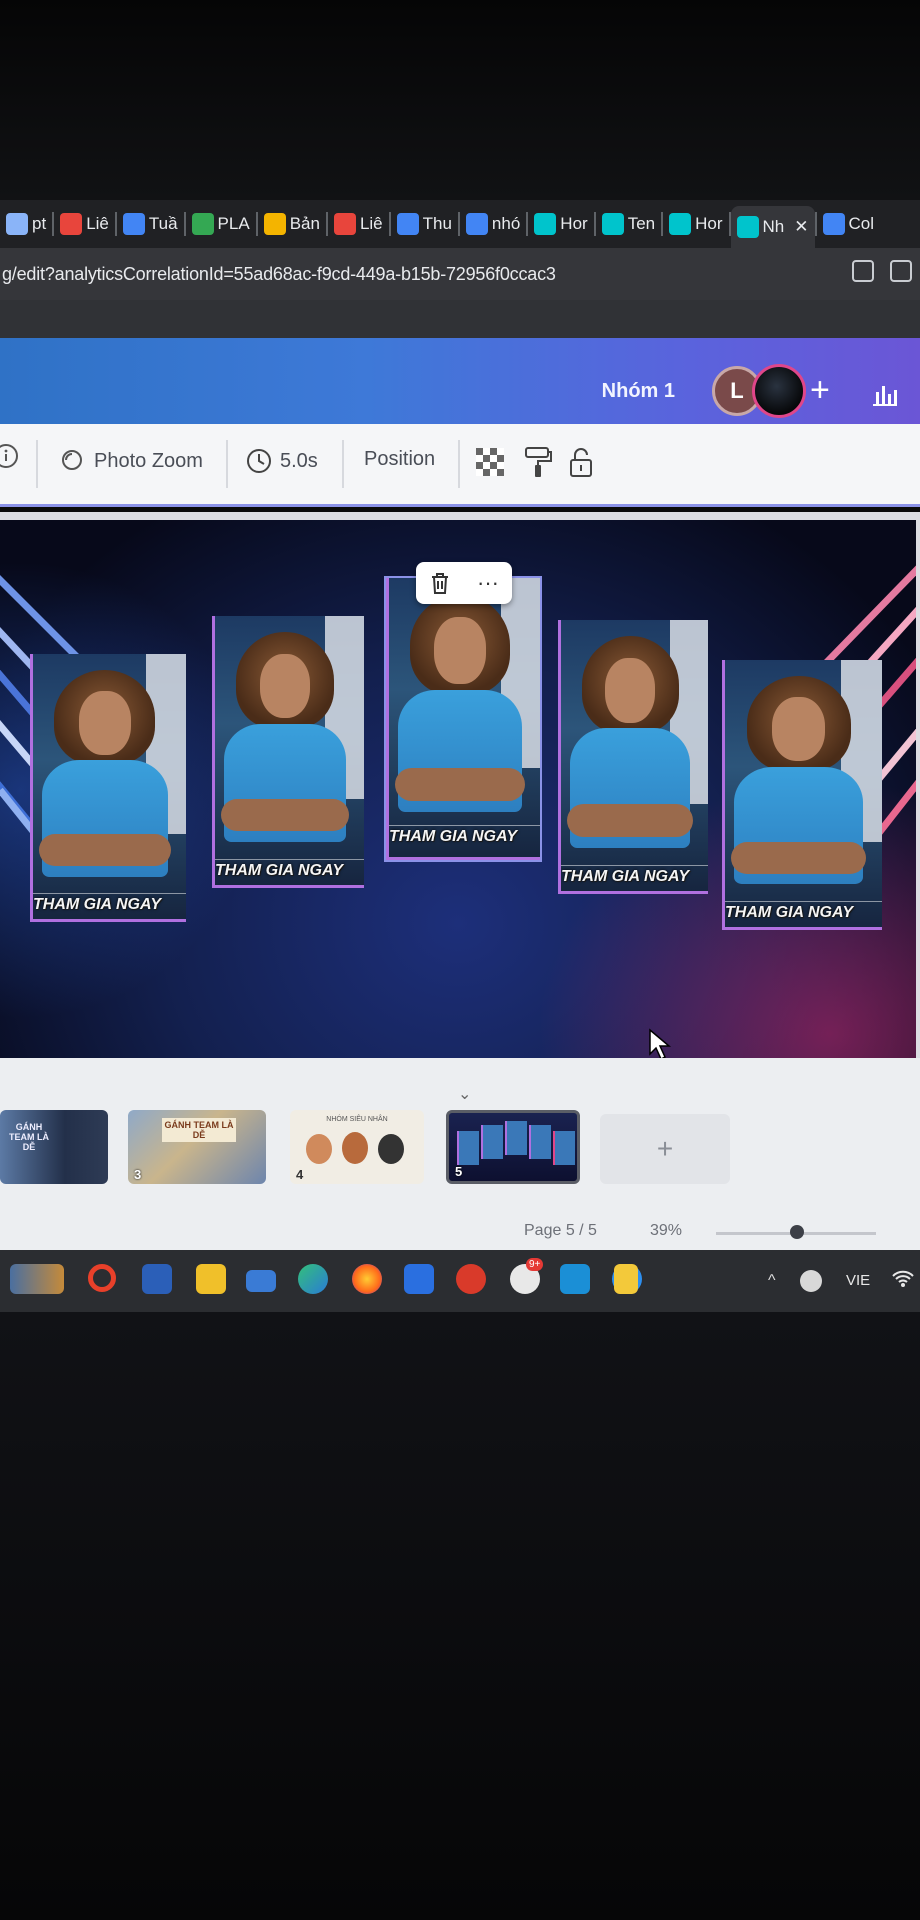 This screenshot has width=920, height=1920. What do you see at coordinates (37, 1279) in the screenshot?
I see `app-thumbnail-icon` at bounding box center [37, 1279].